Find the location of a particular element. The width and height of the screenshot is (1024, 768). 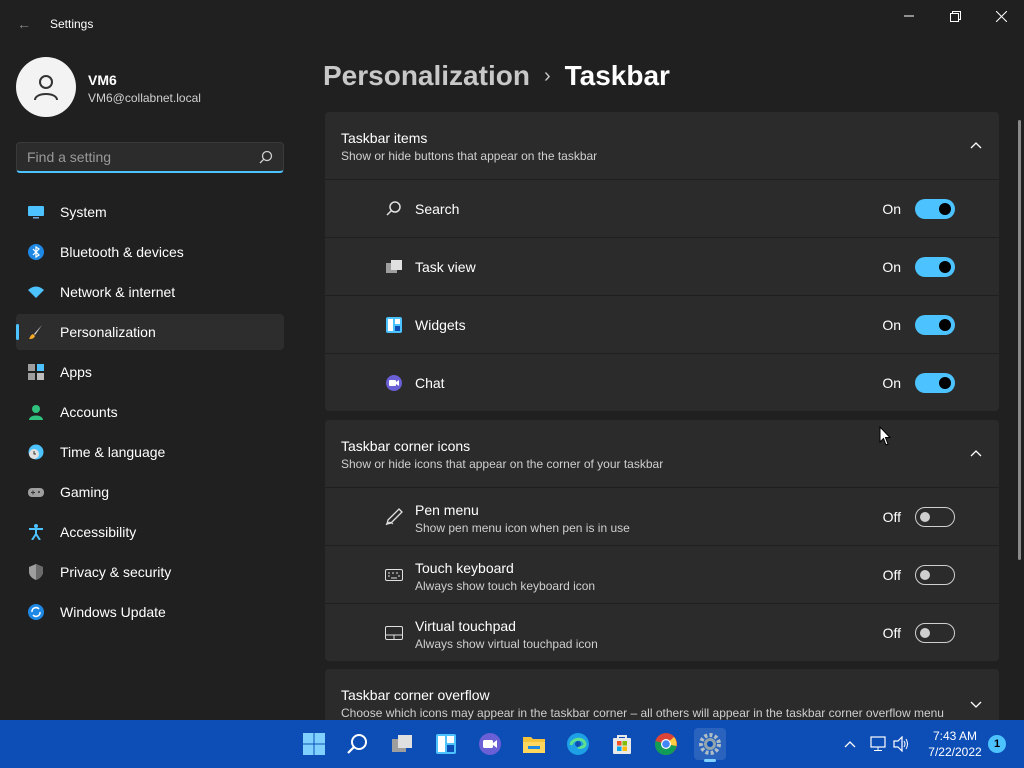

sidebar-item-label: Apps is located at coordinates (76, 372).